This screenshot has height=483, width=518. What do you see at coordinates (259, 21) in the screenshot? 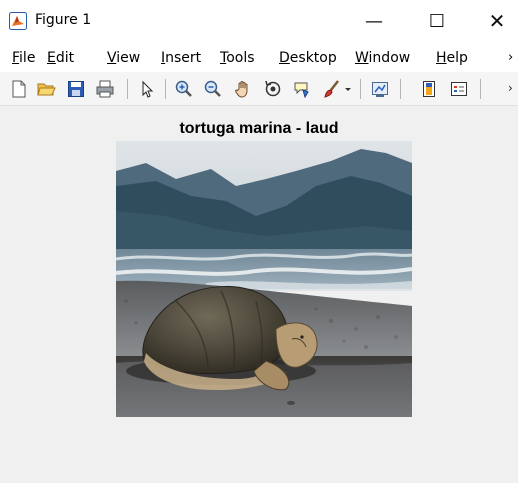
I see `title-bar: Figure 1 — ☐ ✕` at bounding box center [259, 21].